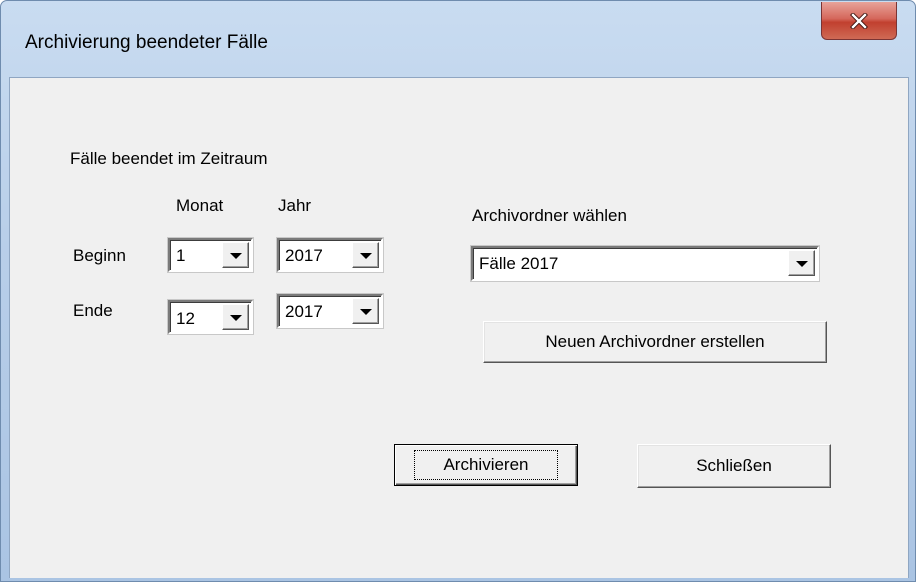  I want to click on end-label: Ende, so click(93, 310).